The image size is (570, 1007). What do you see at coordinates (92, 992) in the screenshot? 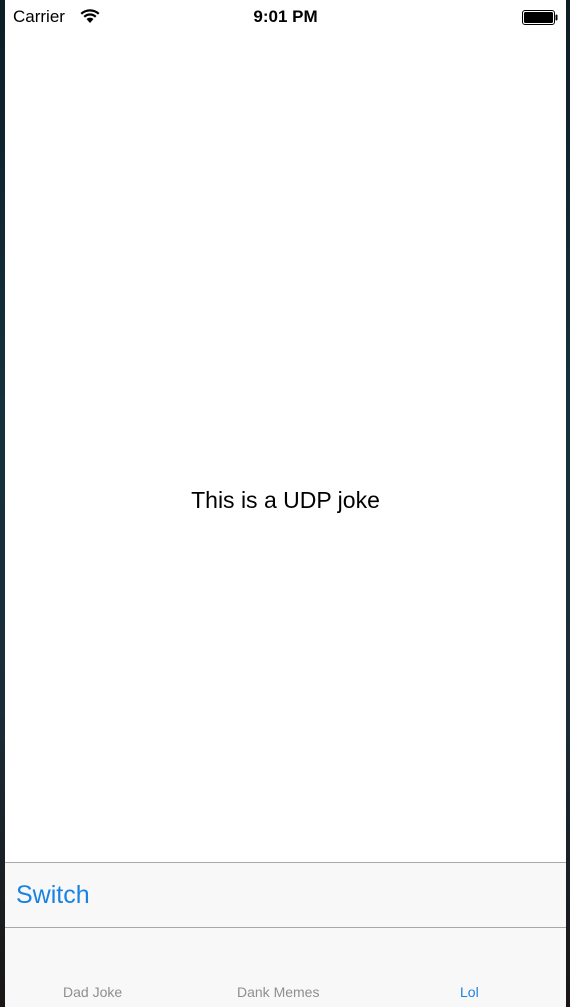
I see `tab-dad-joke: Dad Joke` at bounding box center [92, 992].